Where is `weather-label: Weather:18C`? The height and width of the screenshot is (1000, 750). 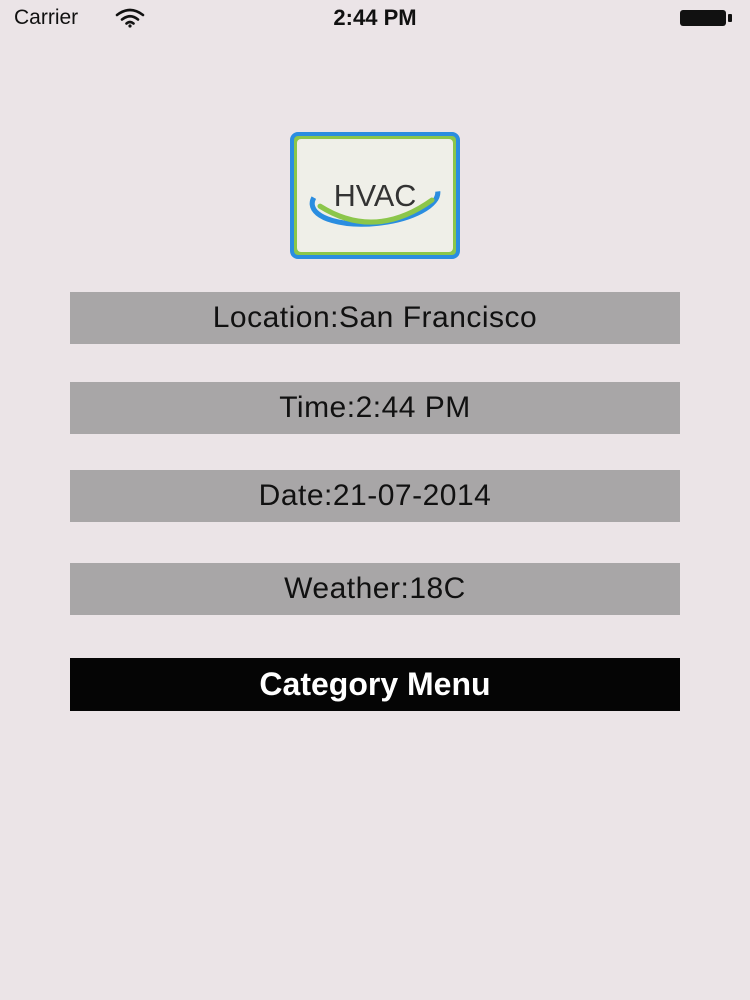
weather-label: Weather:18C is located at coordinates (375, 589).